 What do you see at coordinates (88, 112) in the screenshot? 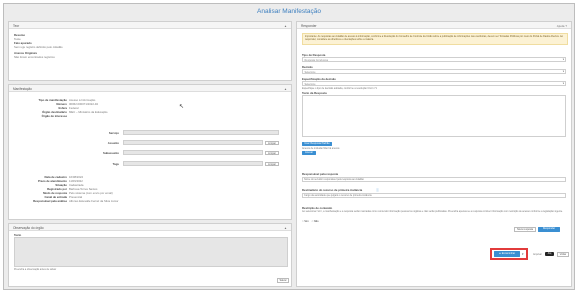
I see `field-value: MEC – Ministério da Educação` at bounding box center [88, 112].